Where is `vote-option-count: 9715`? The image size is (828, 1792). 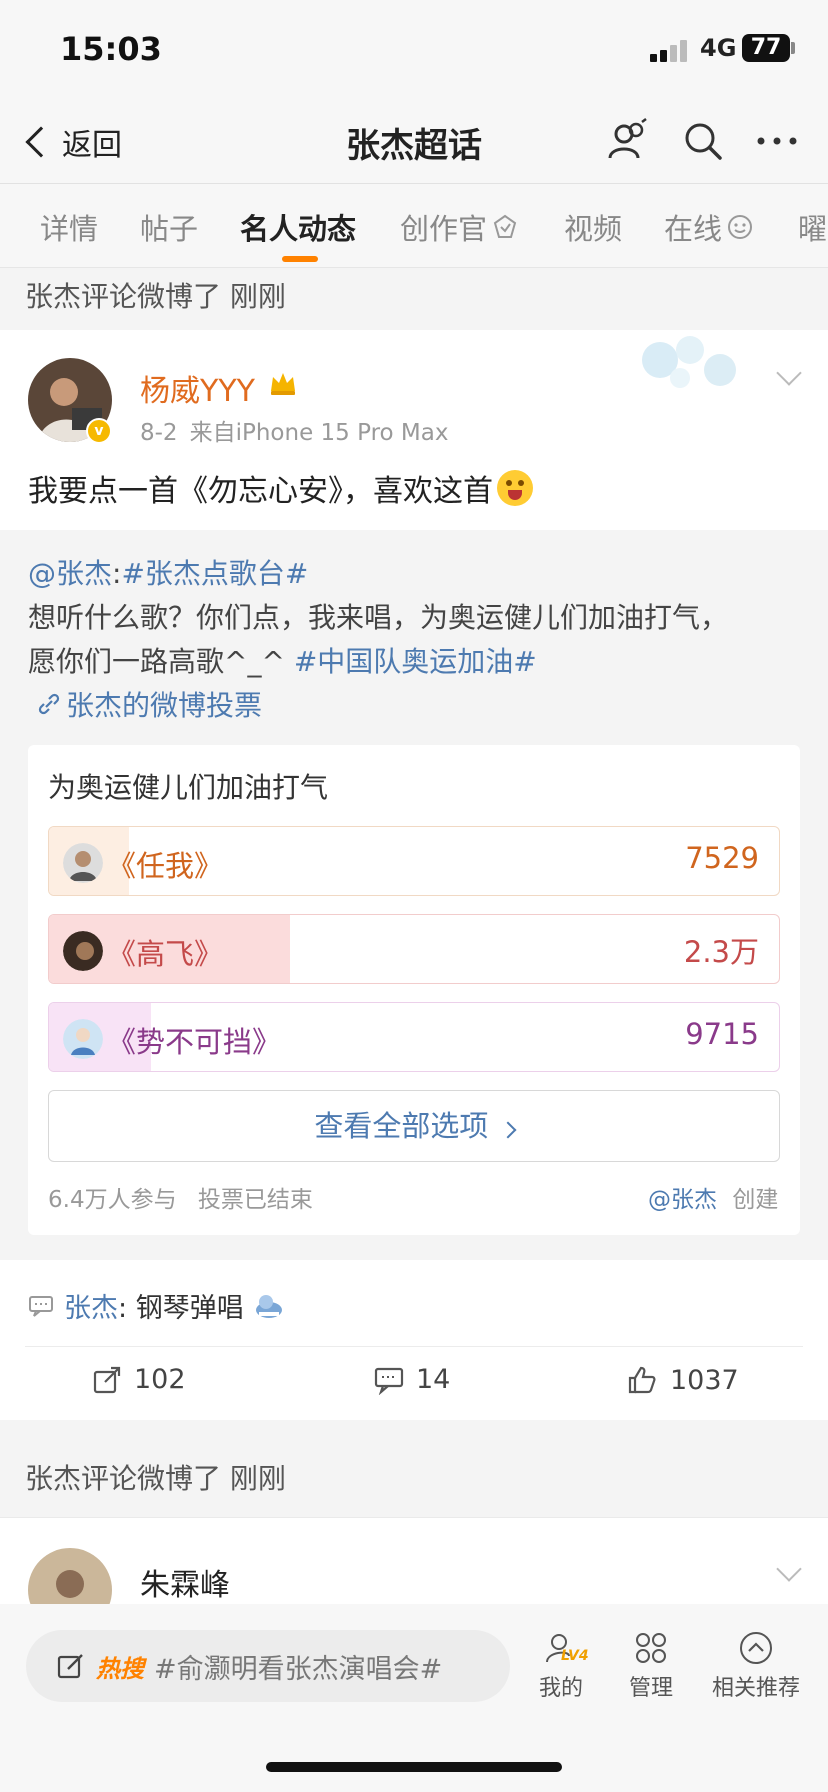 vote-option-count: 9715 is located at coordinates (722, 1034).